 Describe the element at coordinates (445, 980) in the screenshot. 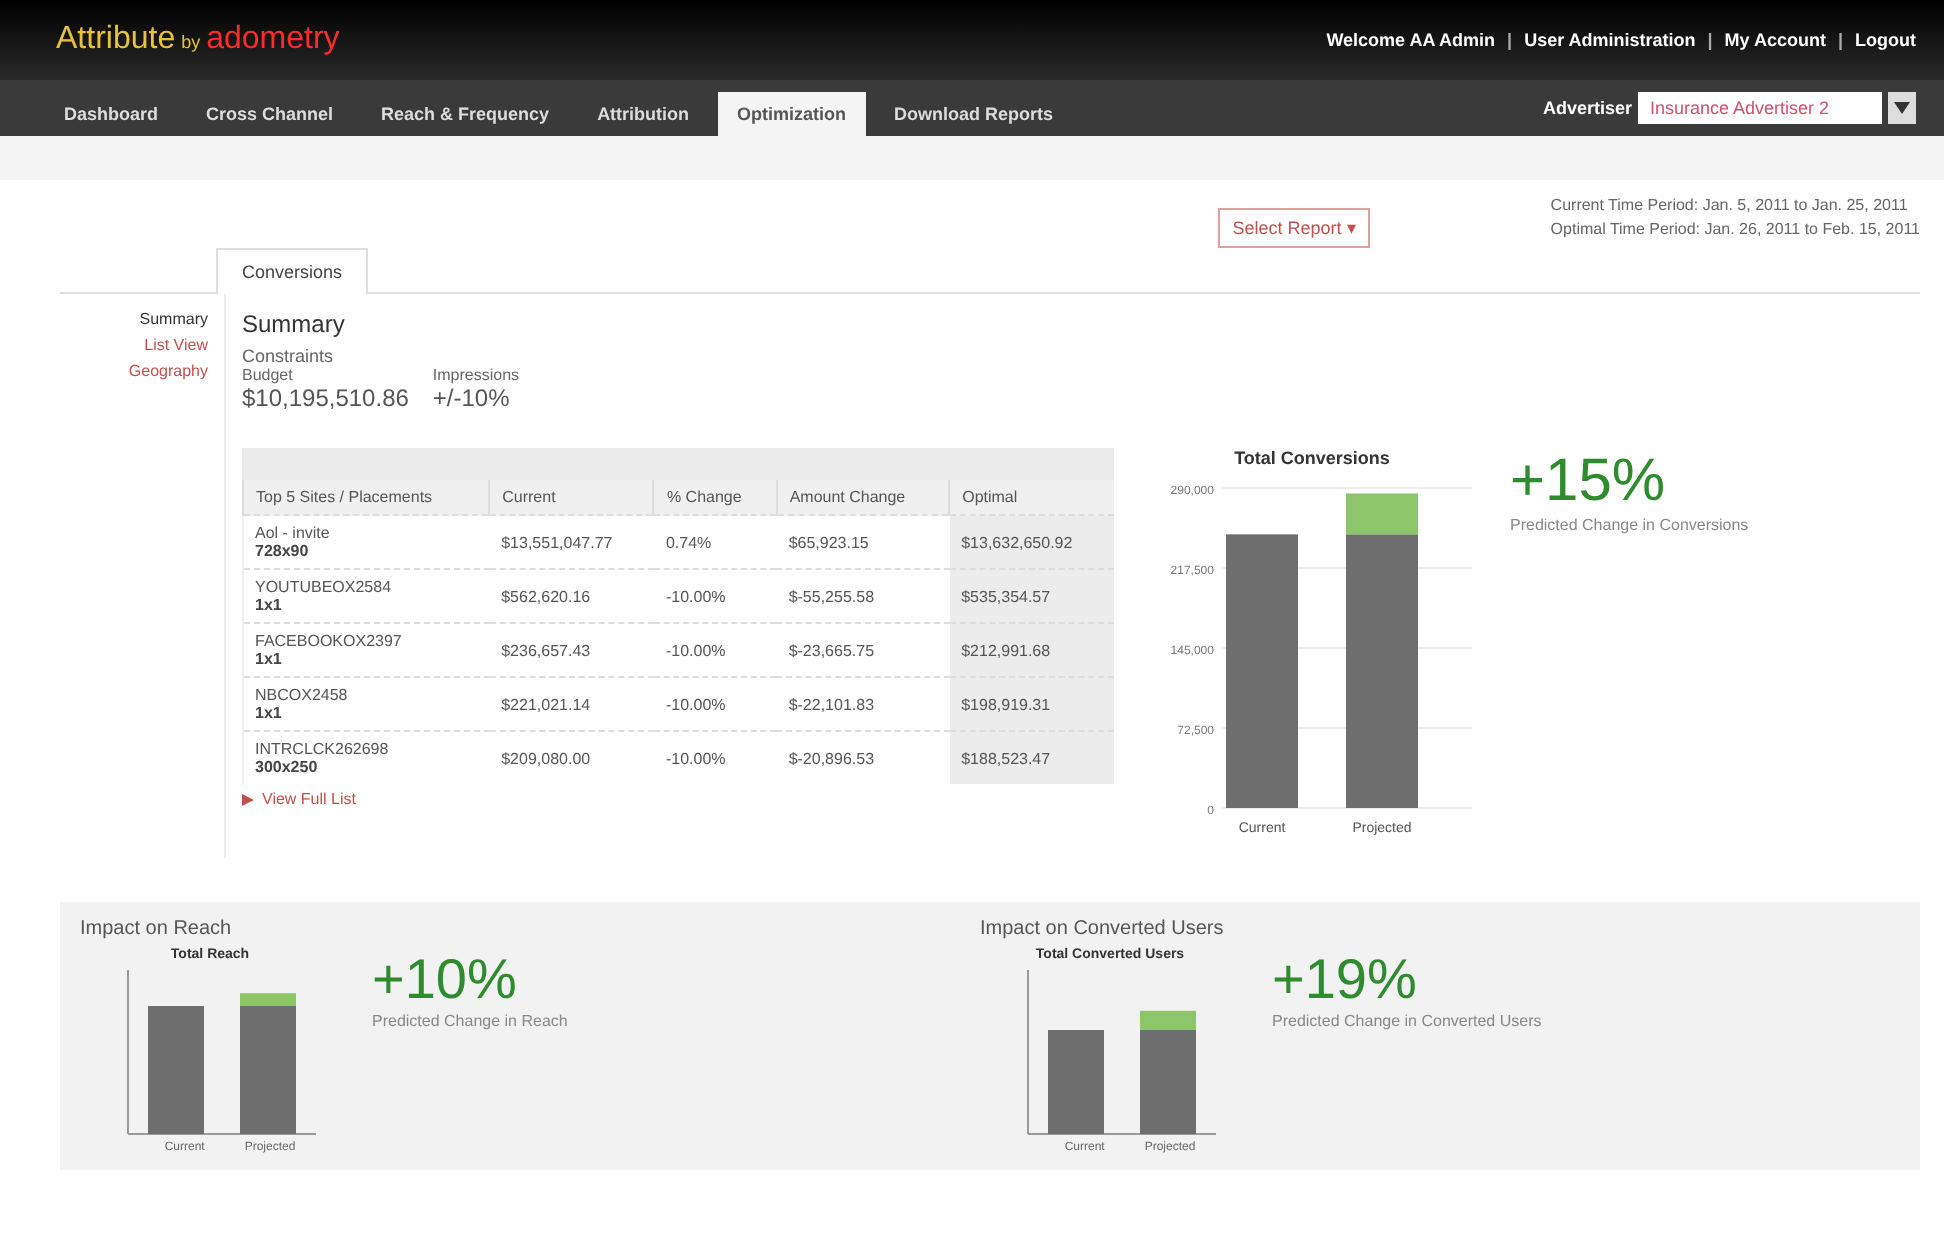

I see `change-percent: +10%` at that location.